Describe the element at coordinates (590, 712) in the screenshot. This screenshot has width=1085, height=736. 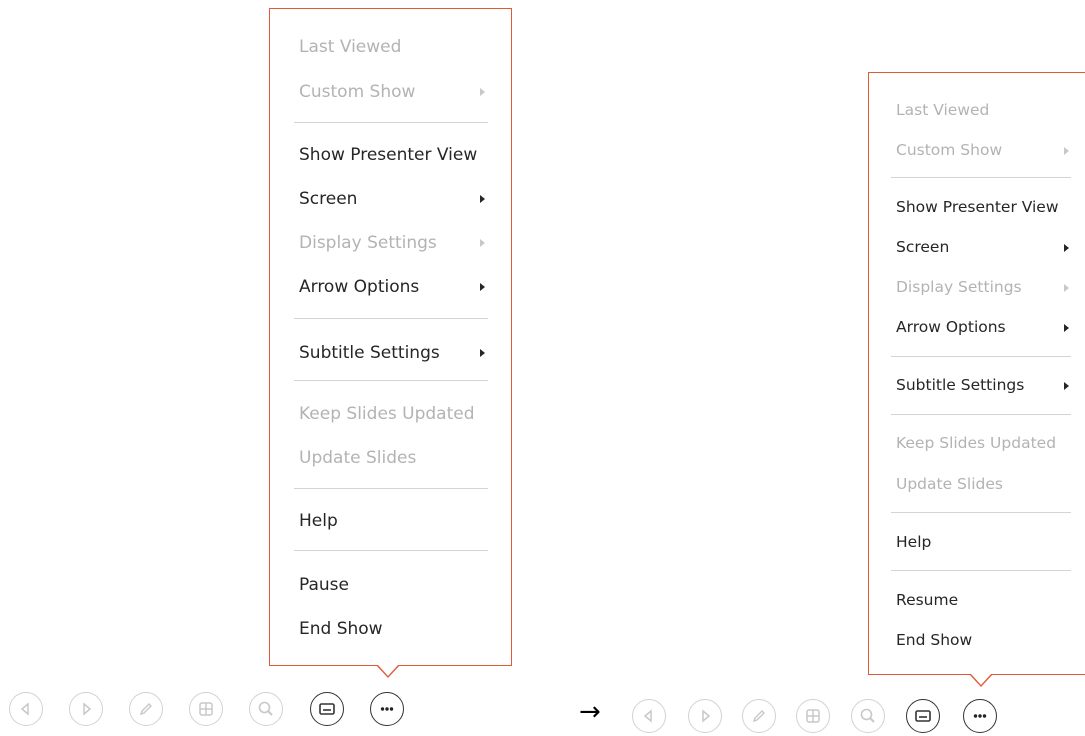
I see `transition-arrow: →` at that location.